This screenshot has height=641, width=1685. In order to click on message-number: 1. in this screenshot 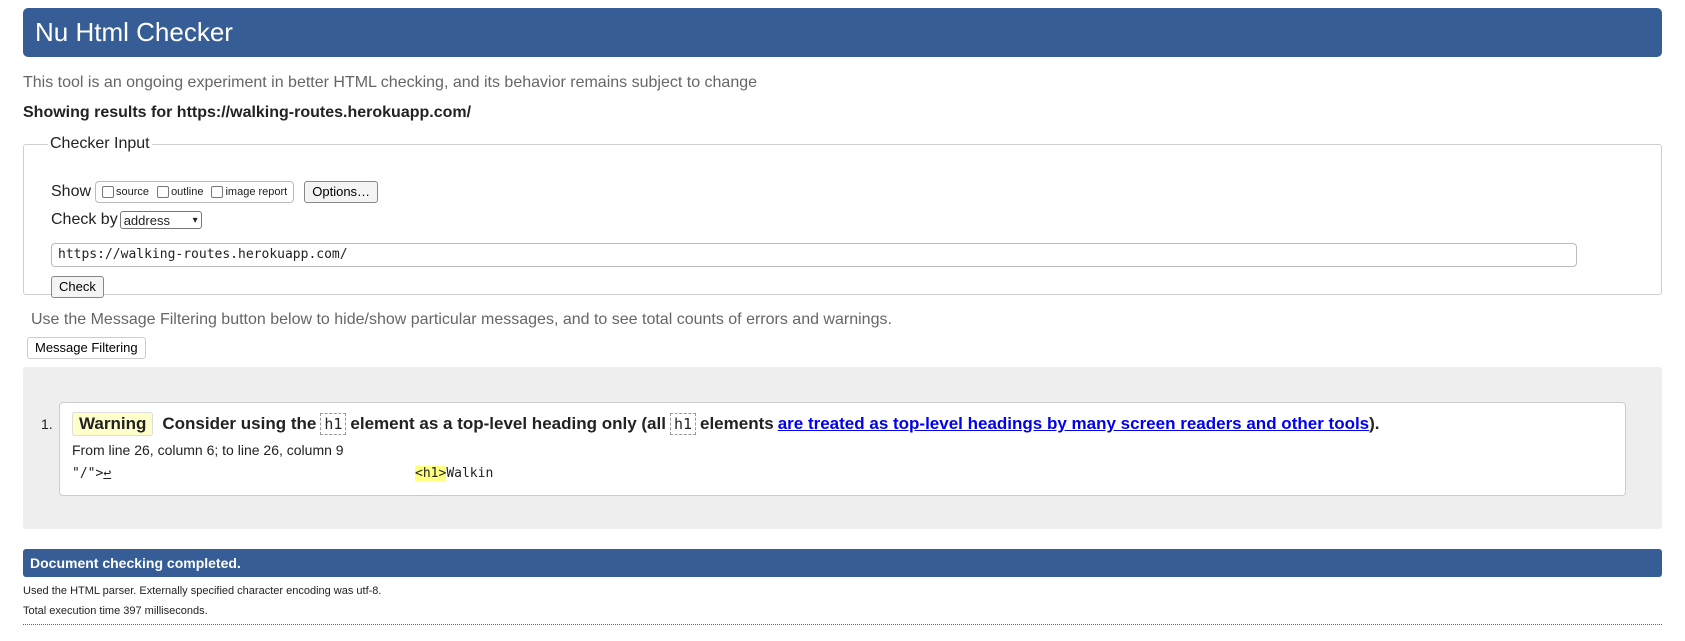, I will do `click(47, 424)`.